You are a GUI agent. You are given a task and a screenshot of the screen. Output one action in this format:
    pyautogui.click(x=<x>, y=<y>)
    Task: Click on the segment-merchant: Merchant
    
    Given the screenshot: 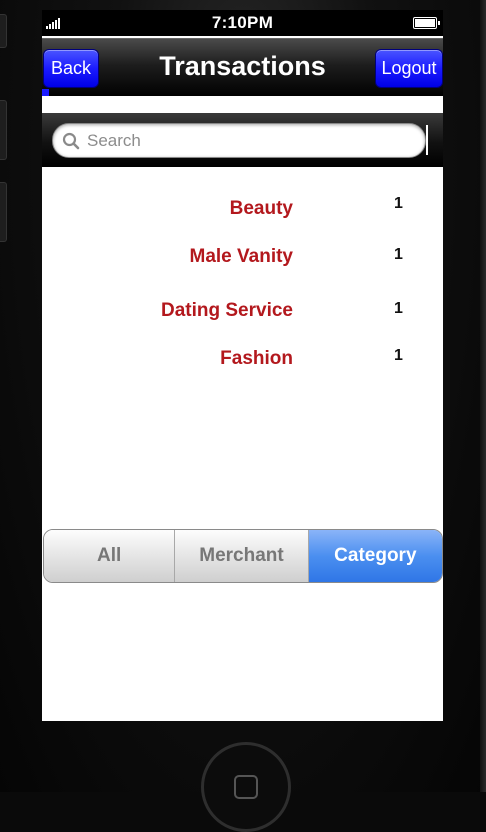 What is the action you would take?
    pyautogui.click(x=242, y=556)
    